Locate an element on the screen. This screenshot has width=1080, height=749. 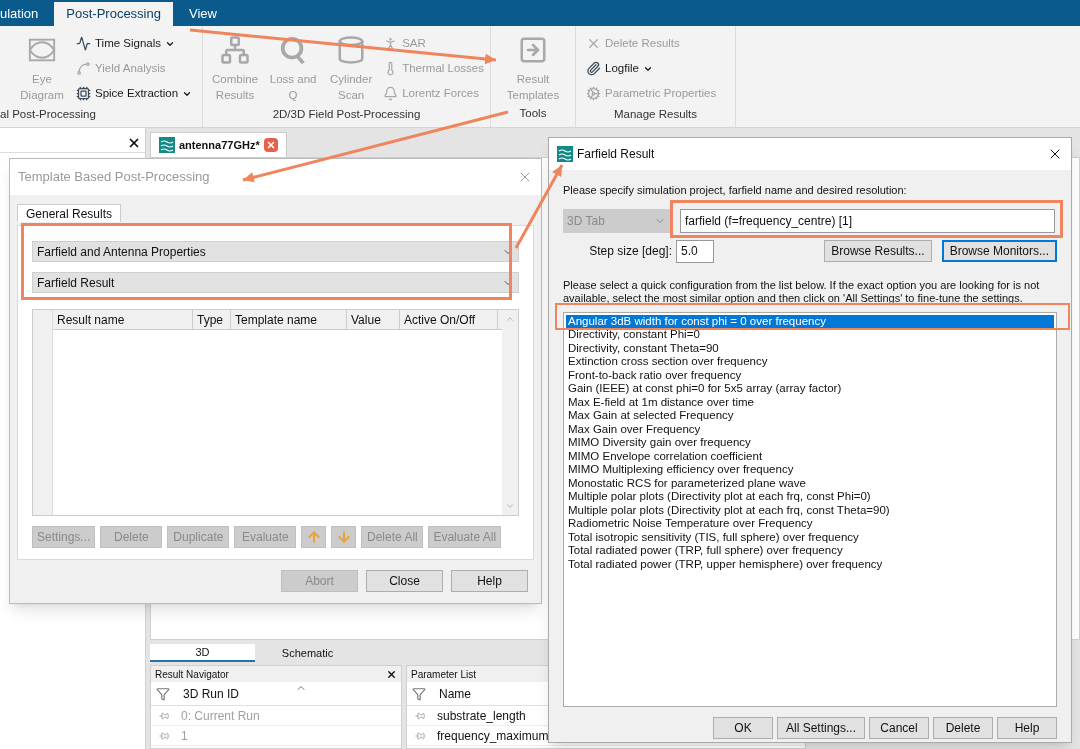
dialog-tab: General Results is located at coordinates (69, 213).